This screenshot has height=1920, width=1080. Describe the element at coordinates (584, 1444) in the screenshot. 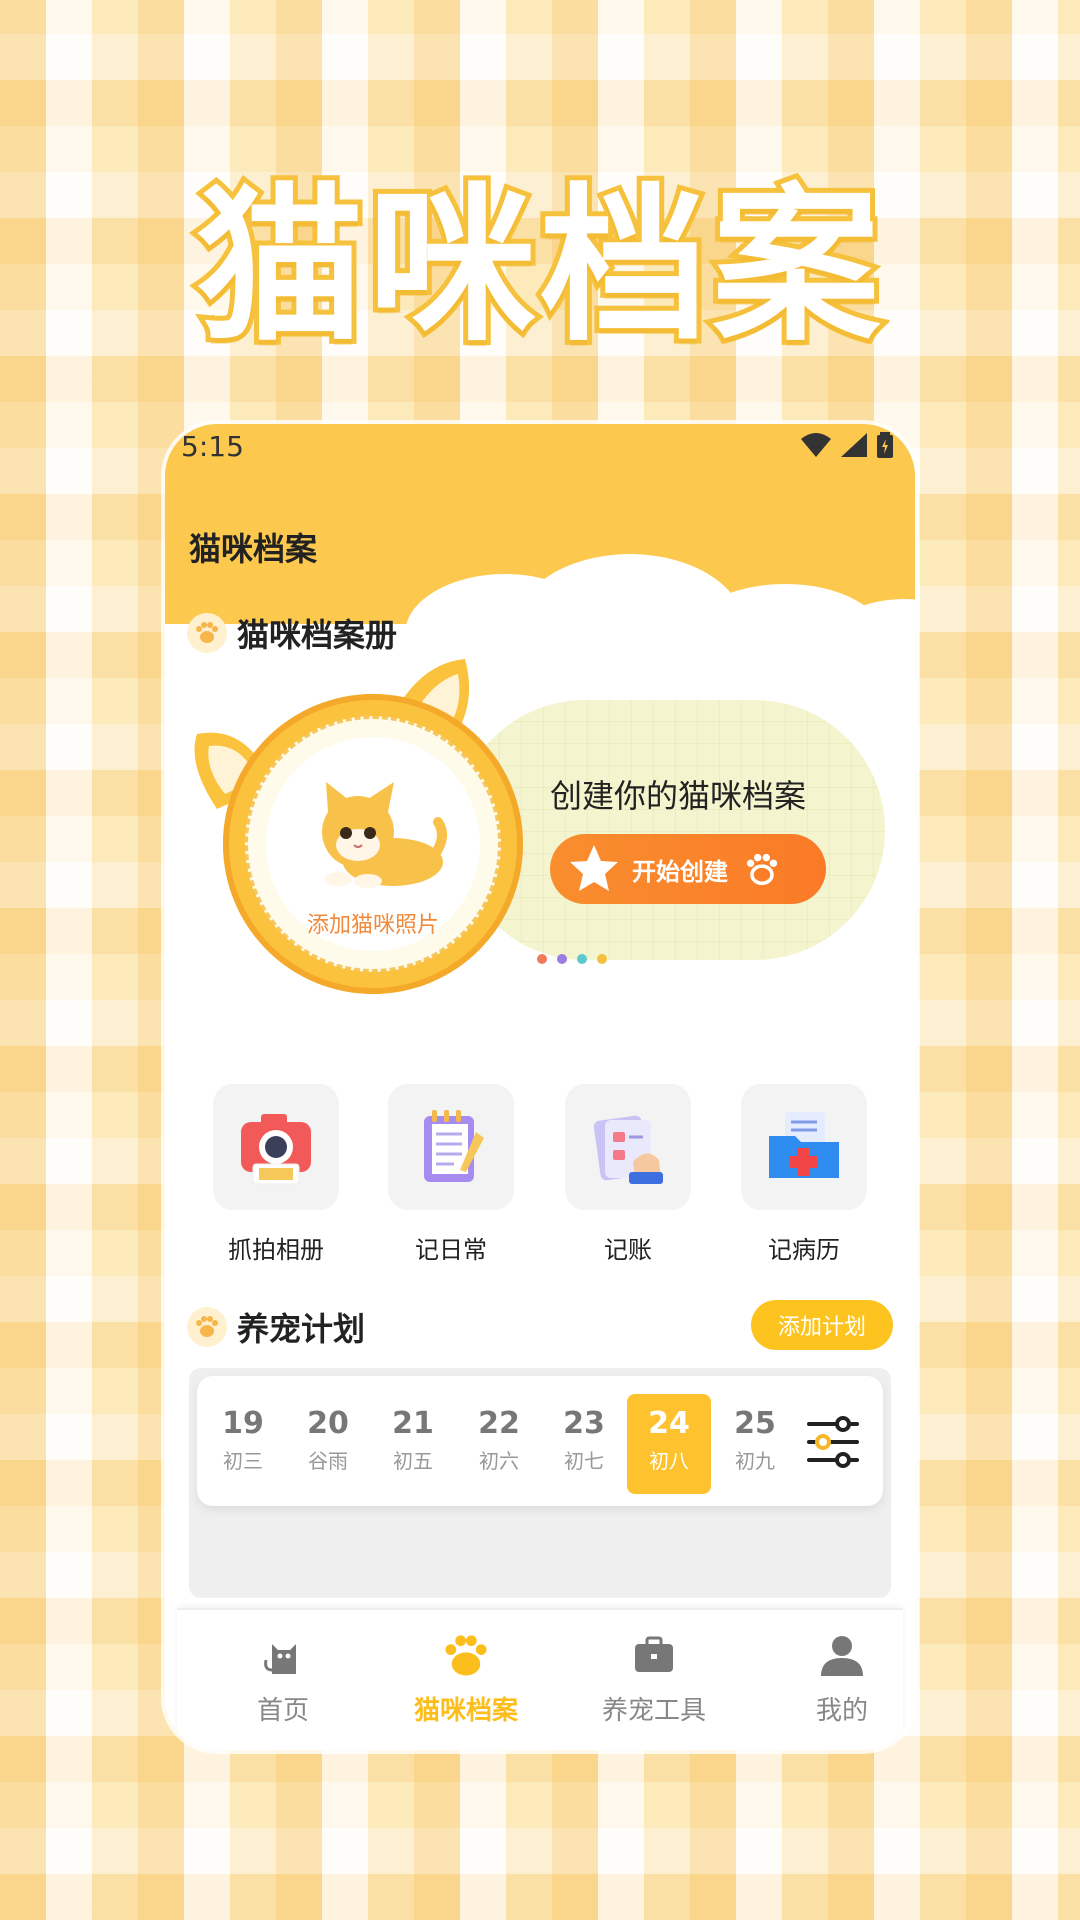

I see `calendar-day: 23 初七` at that location.